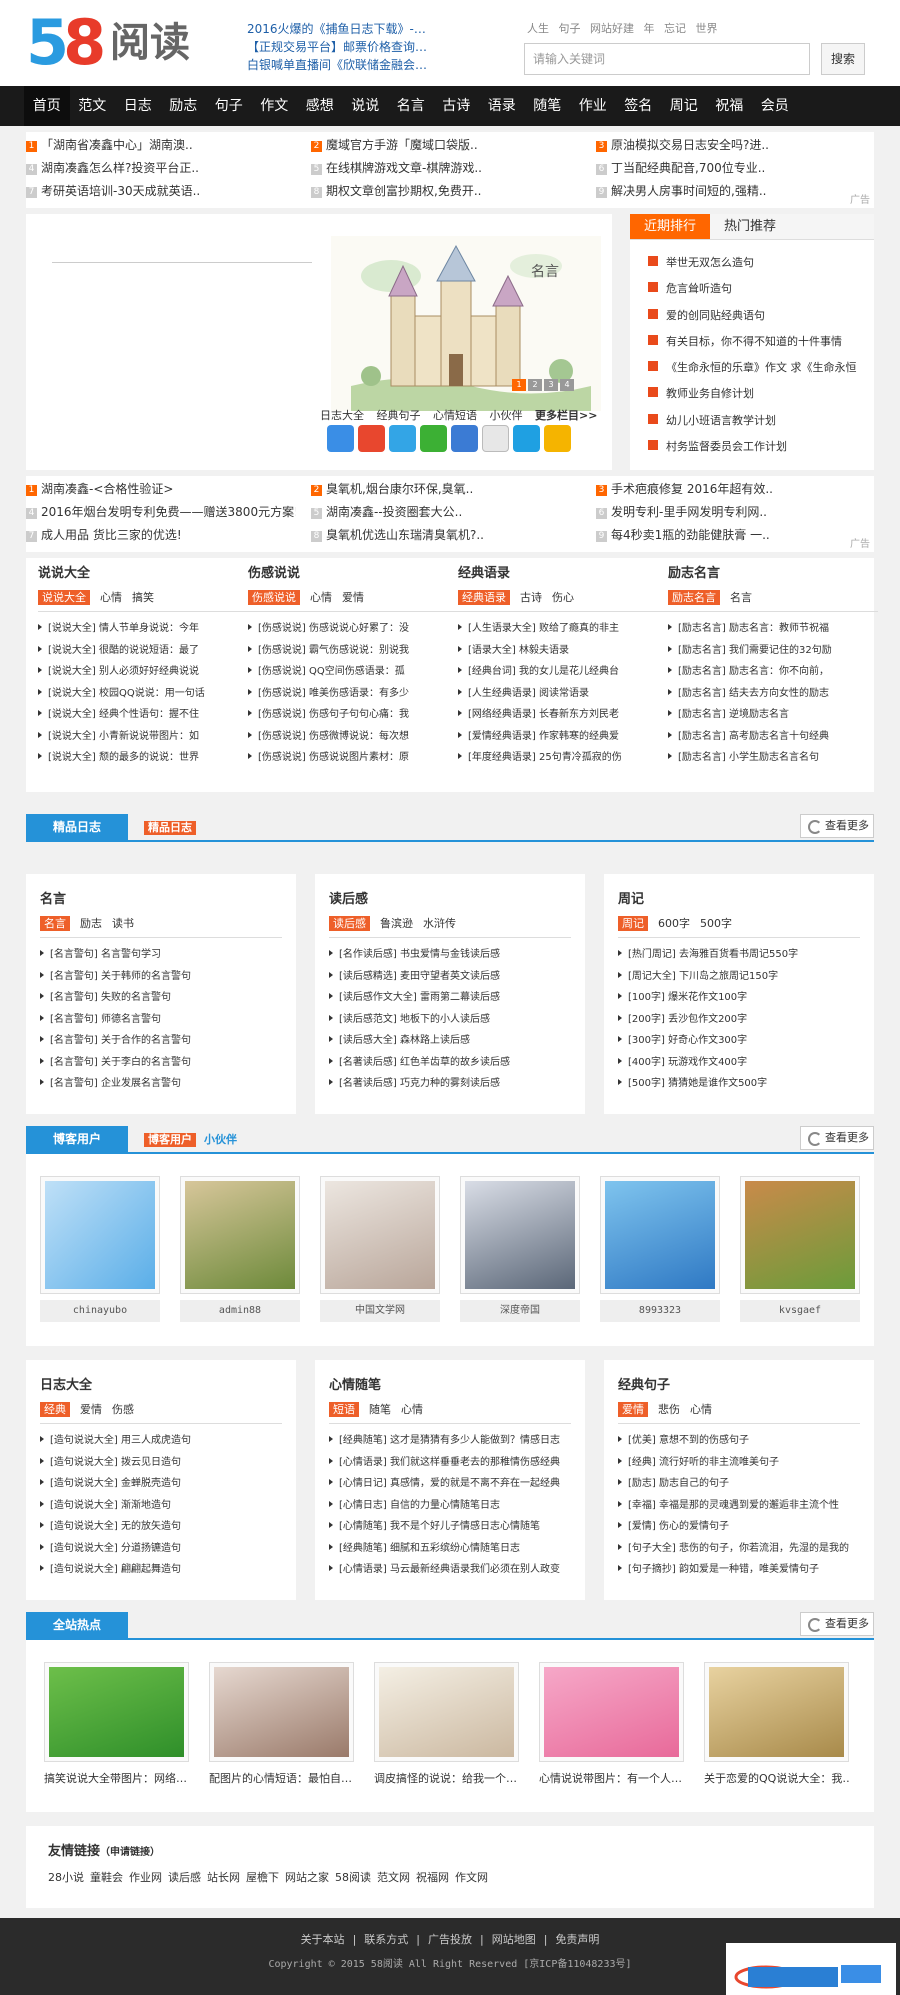  Describe the element at coordinates (342, 415) in the screenshot. I see `category-link: 日志大全` at that location.